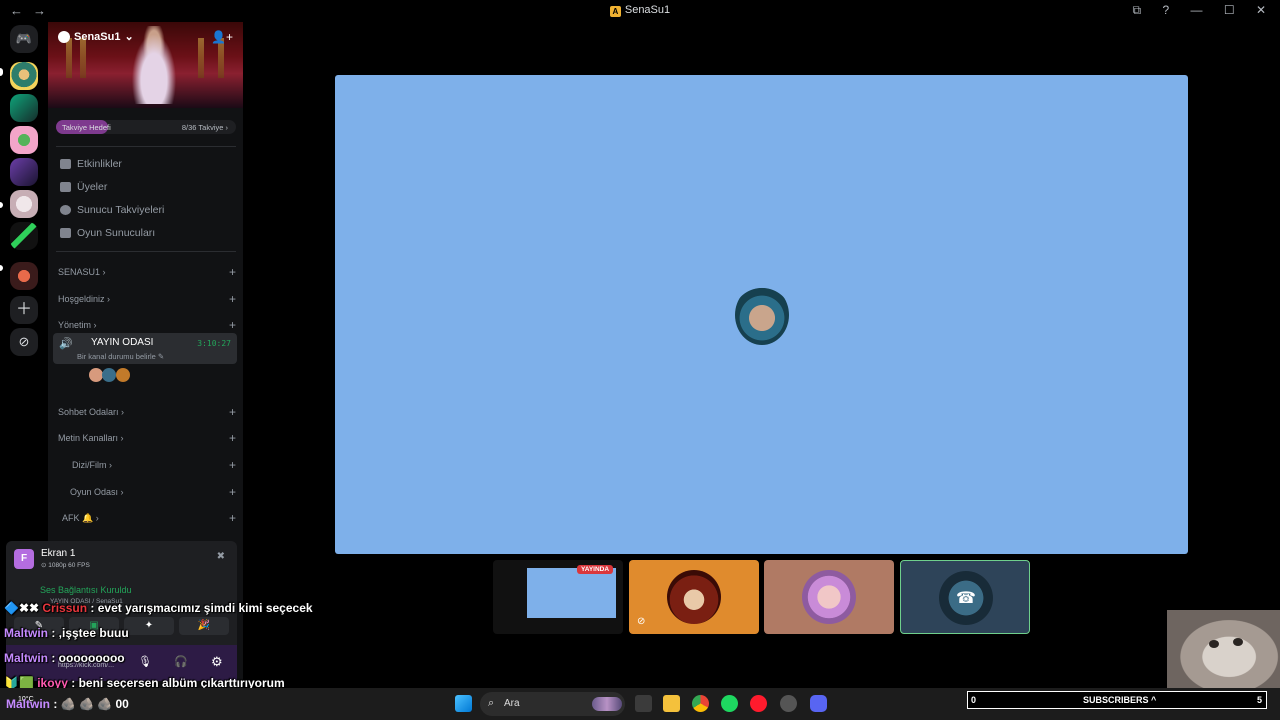 Image resolution: width=1280 pixels, height=720 pixels. Describe the element at coordinates (147, 465) in the screenshot. I see `category-series-film: Dizi/Film › +` at that location.